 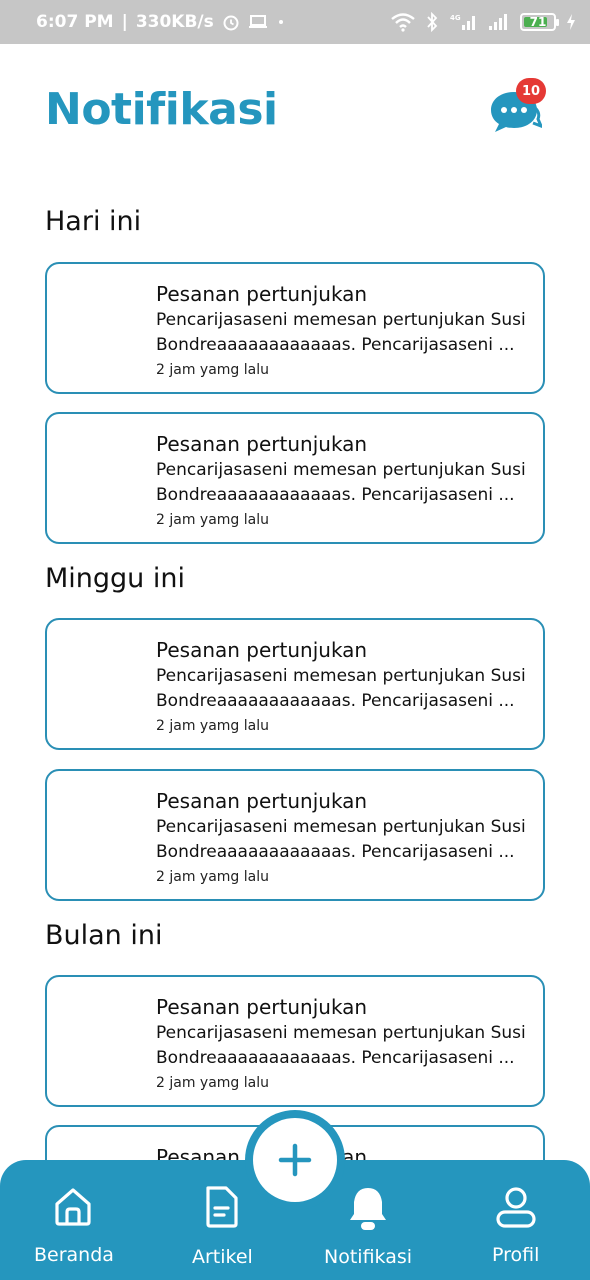 I want to click on bell-icon, so click(x=368, y=1209).